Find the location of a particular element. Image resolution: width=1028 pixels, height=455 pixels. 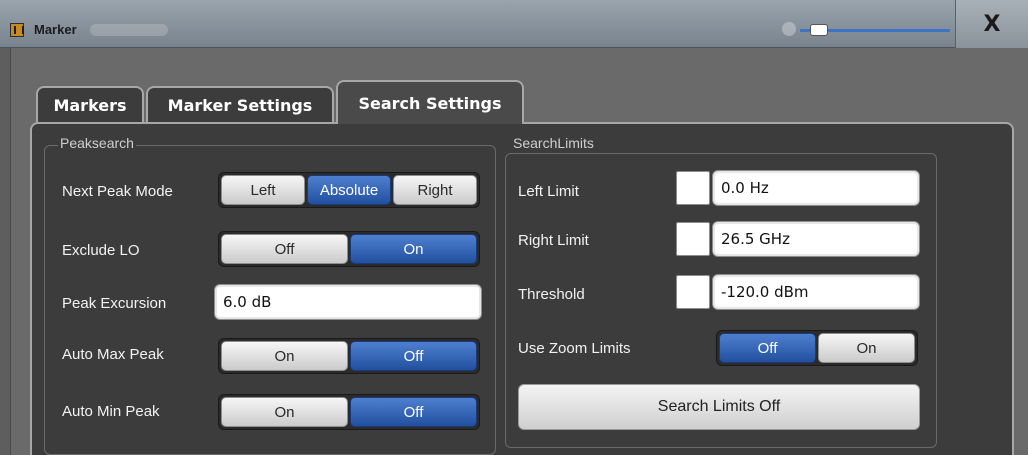

transparency-icon is located at coordinates (789, 29).